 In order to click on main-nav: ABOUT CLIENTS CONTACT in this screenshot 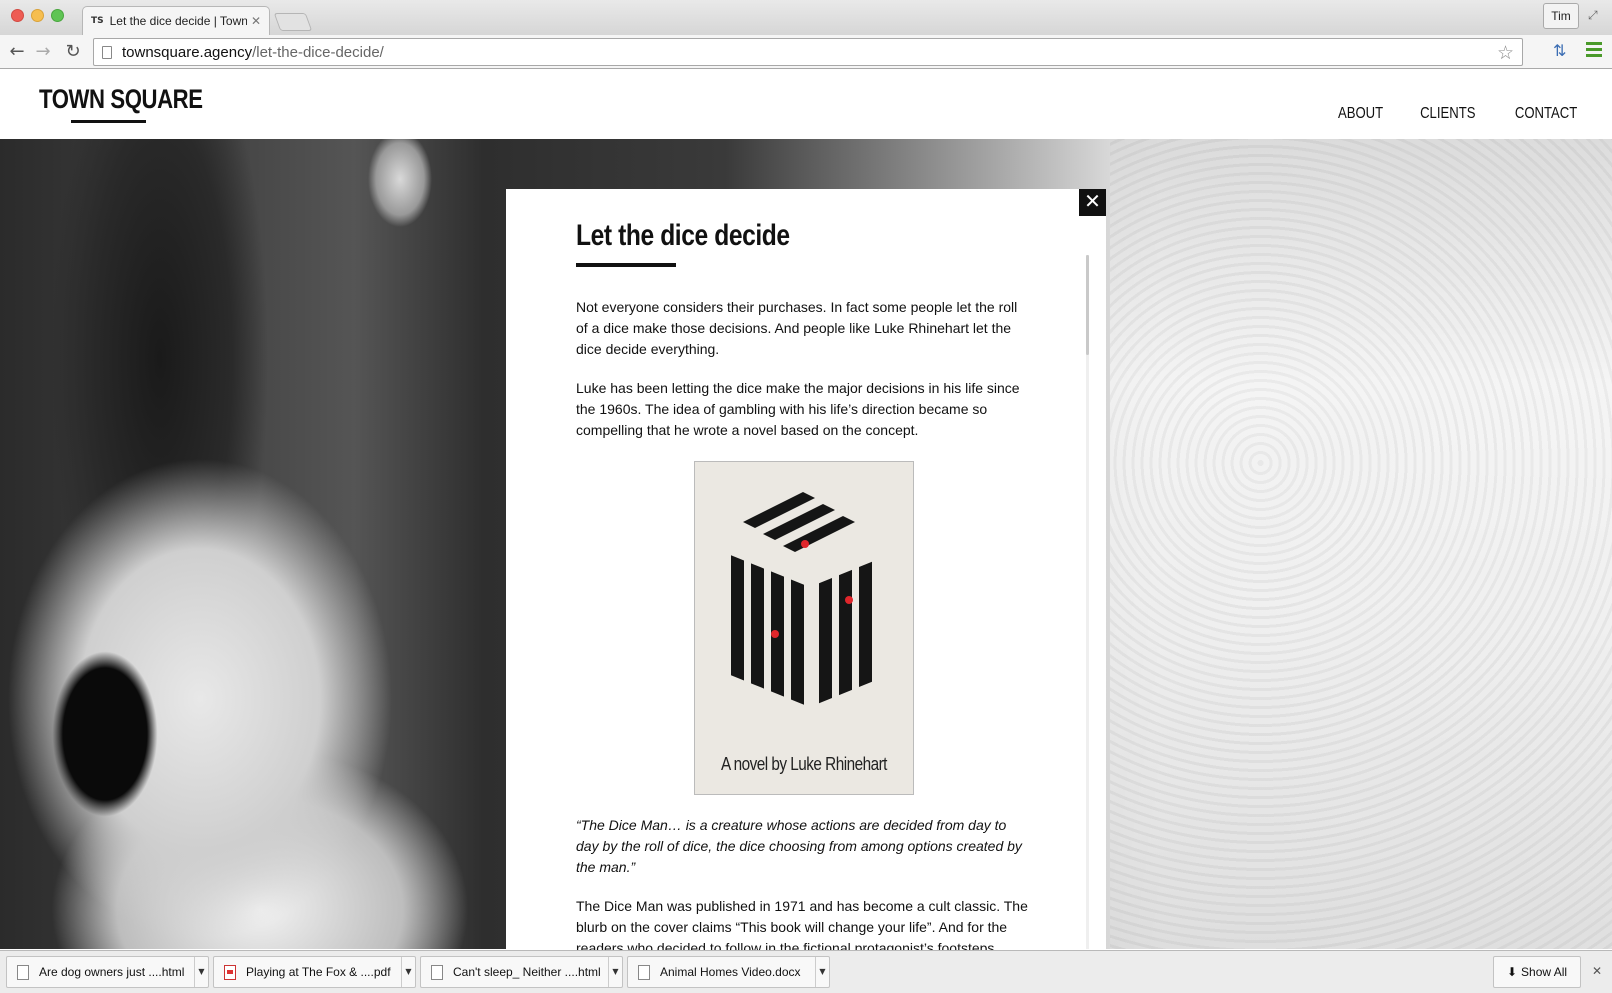, I will do `click(1458, 114)`.